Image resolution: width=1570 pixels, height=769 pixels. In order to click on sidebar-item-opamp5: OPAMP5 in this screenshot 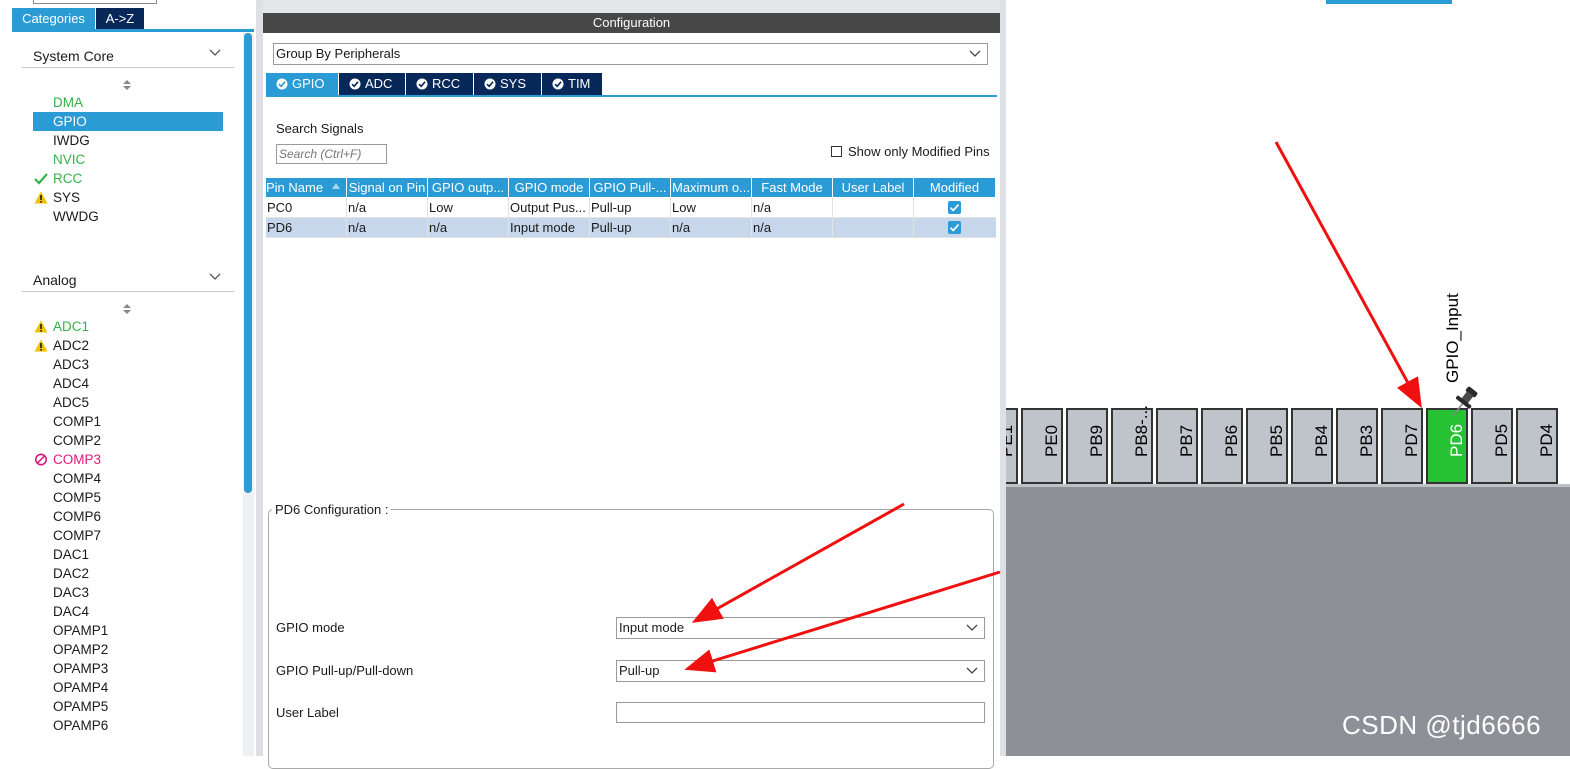, I will do `click(128, 706)`.